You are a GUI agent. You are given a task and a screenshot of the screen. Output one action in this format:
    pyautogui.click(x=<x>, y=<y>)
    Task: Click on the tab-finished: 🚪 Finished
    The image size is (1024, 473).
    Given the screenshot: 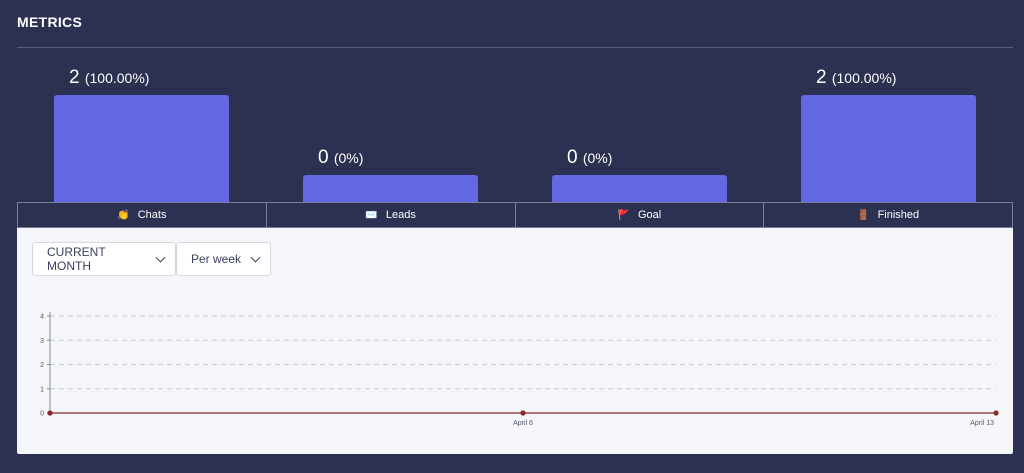 What is the action you would take?
    pyautogui.click(x=888, y=215)
    